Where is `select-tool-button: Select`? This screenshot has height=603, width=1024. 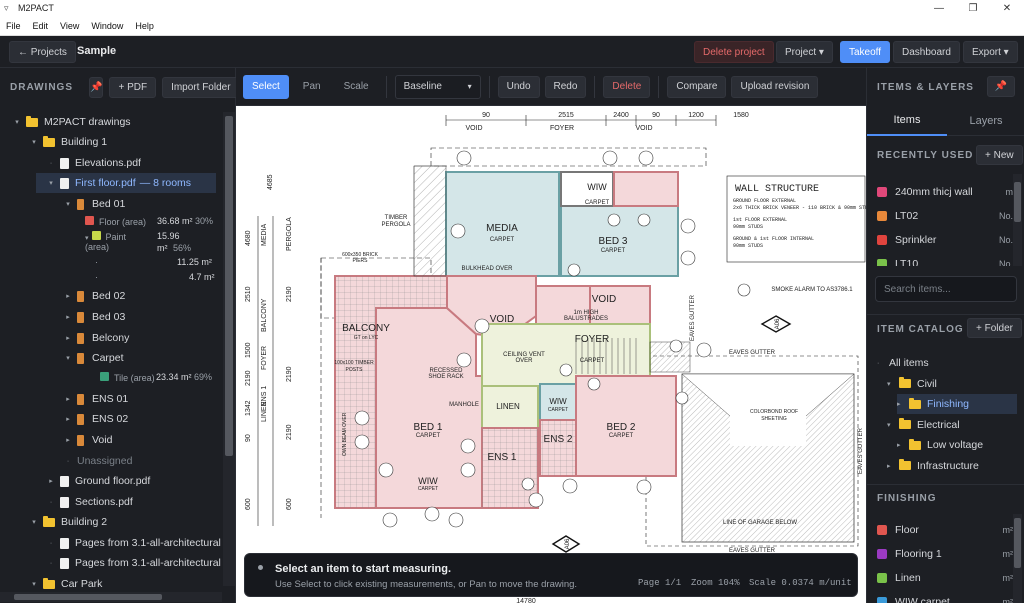
select-tool-button: Select is located at coordinates (266, 86).